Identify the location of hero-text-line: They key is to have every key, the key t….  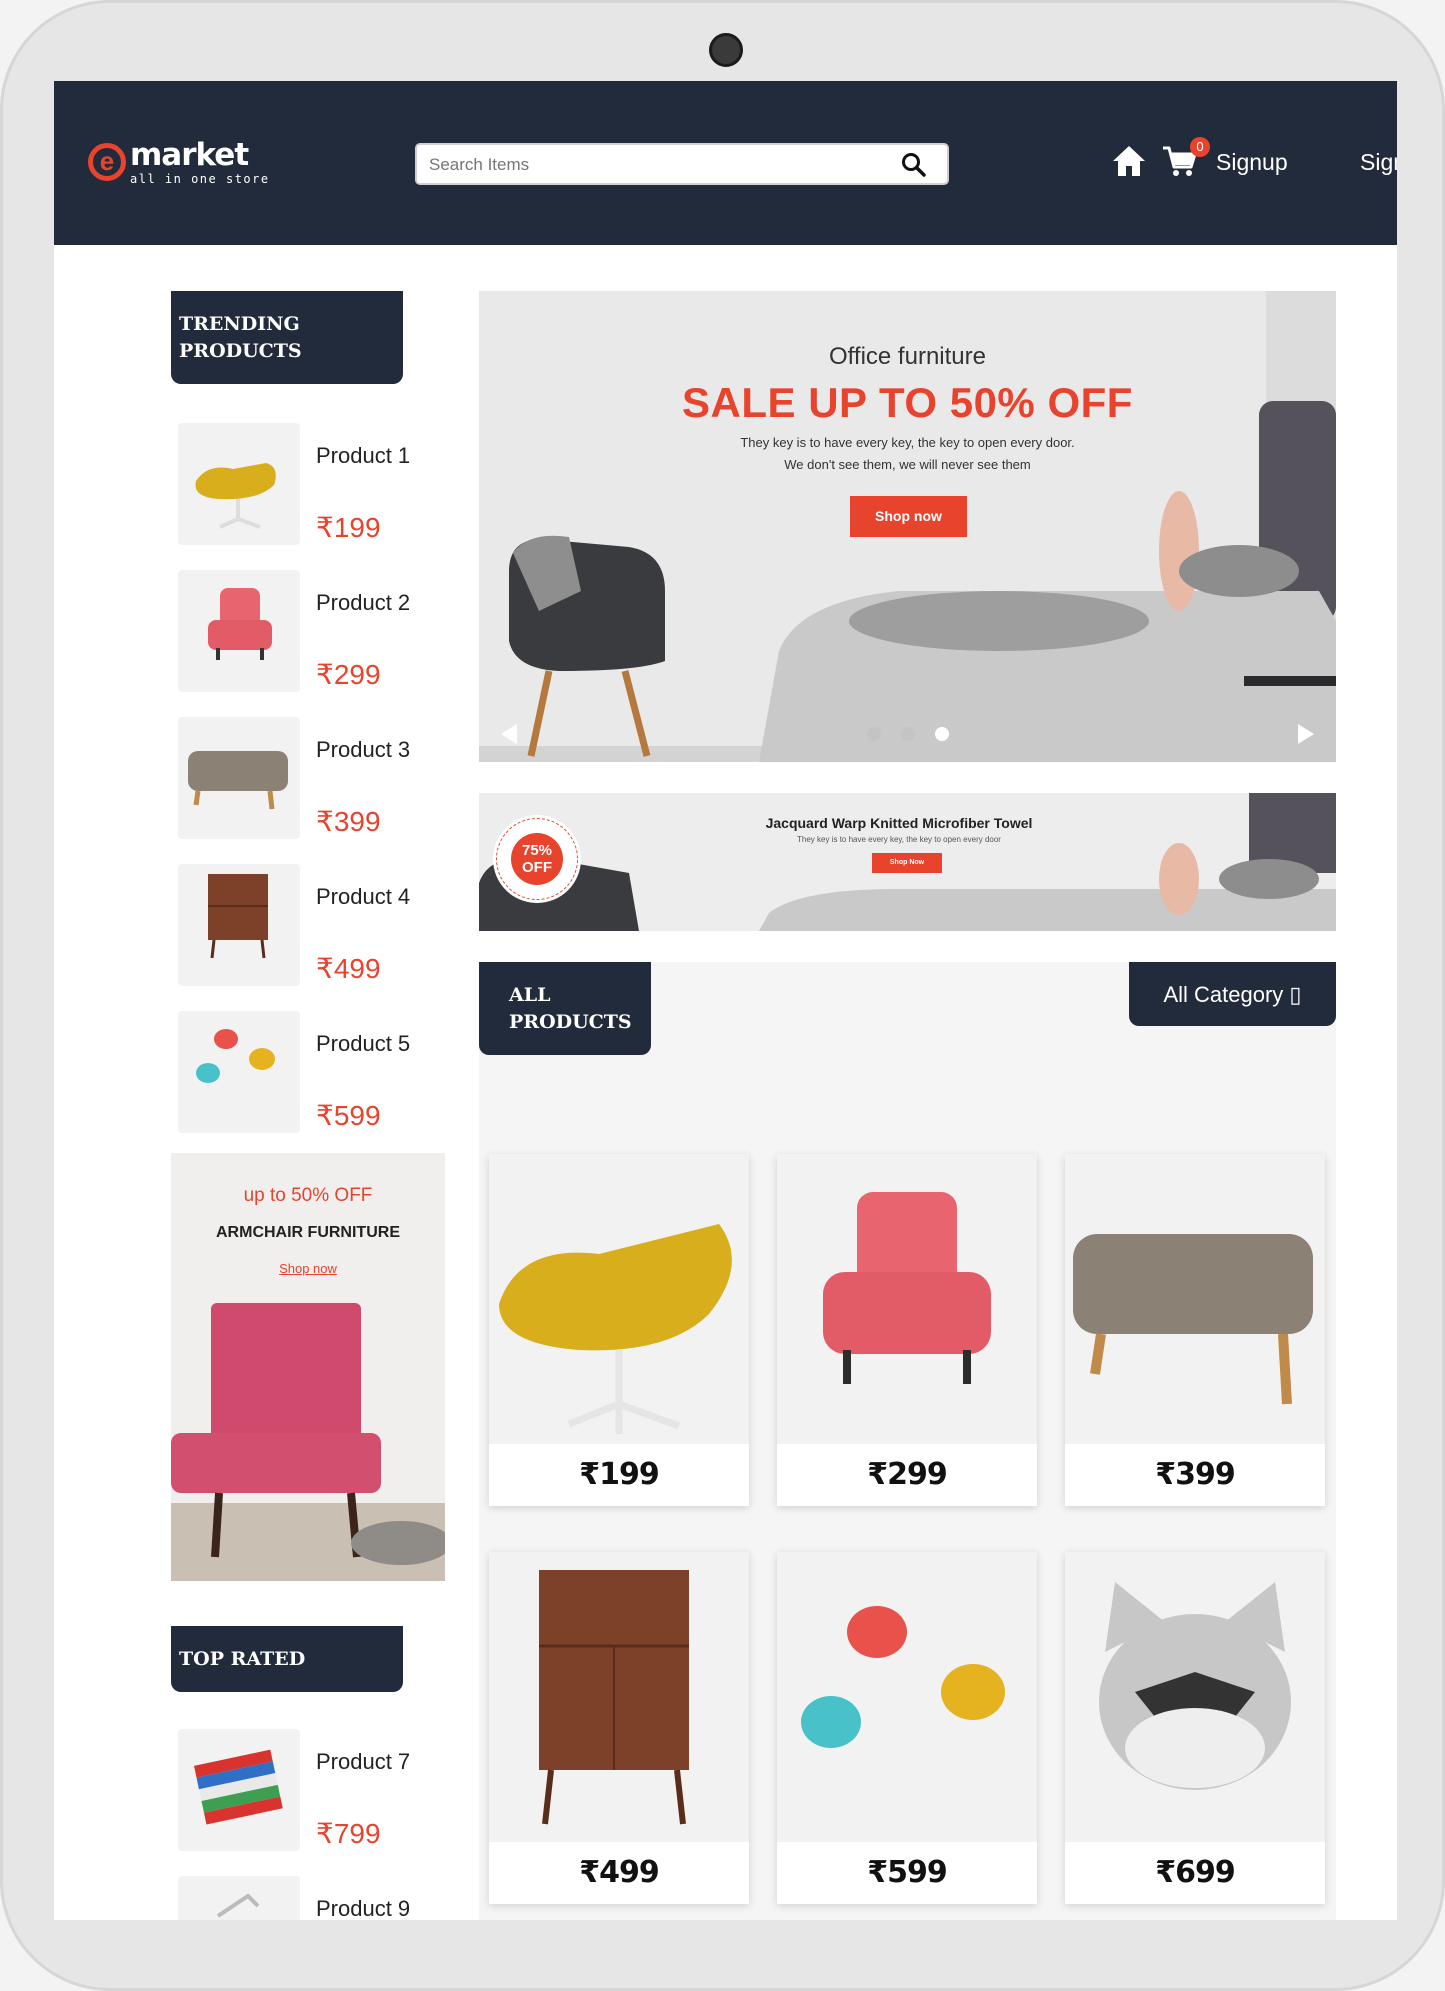
(907, 442).